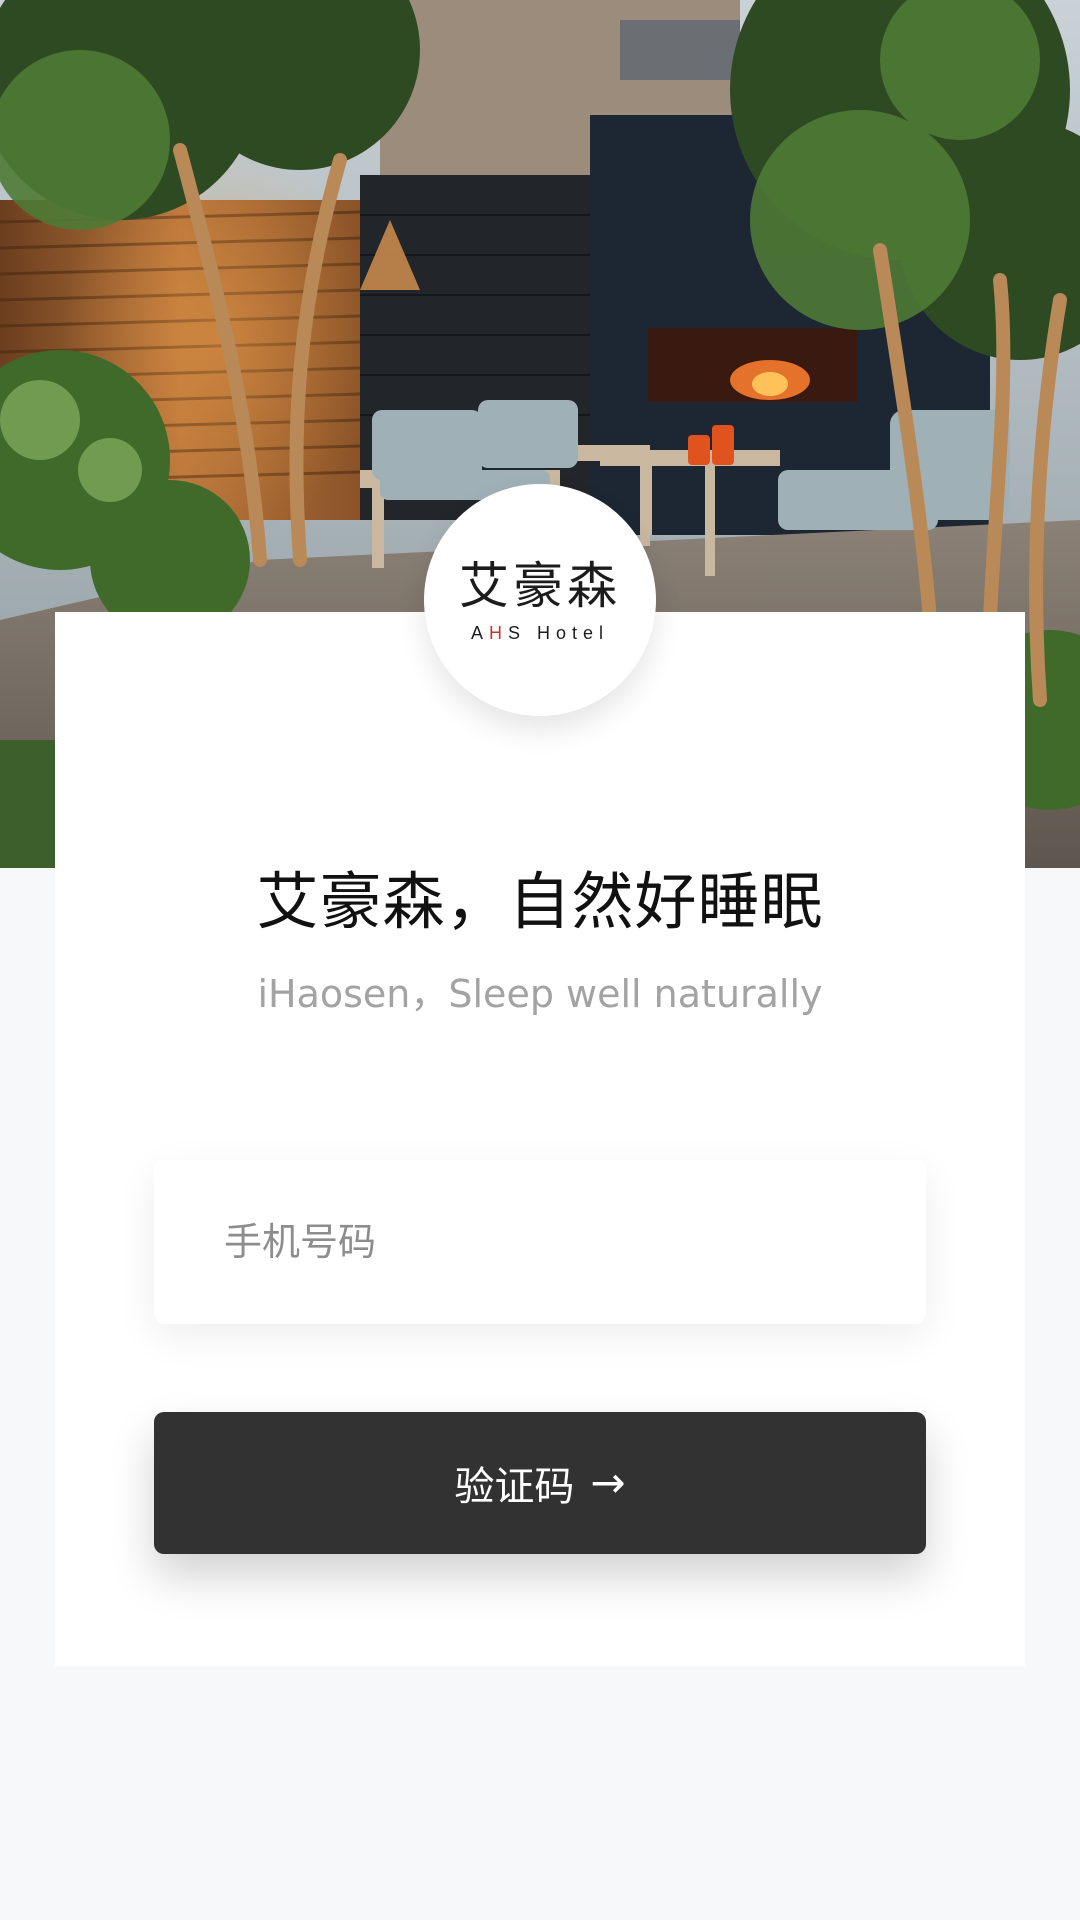 The height and width of the screenshot is (1920, 1080). What do you see at coordinates (540, 994) in the screenshot?
I see `page-subheadline: iHaosen，Sleep well naturally` at bounding box center [540, 994].